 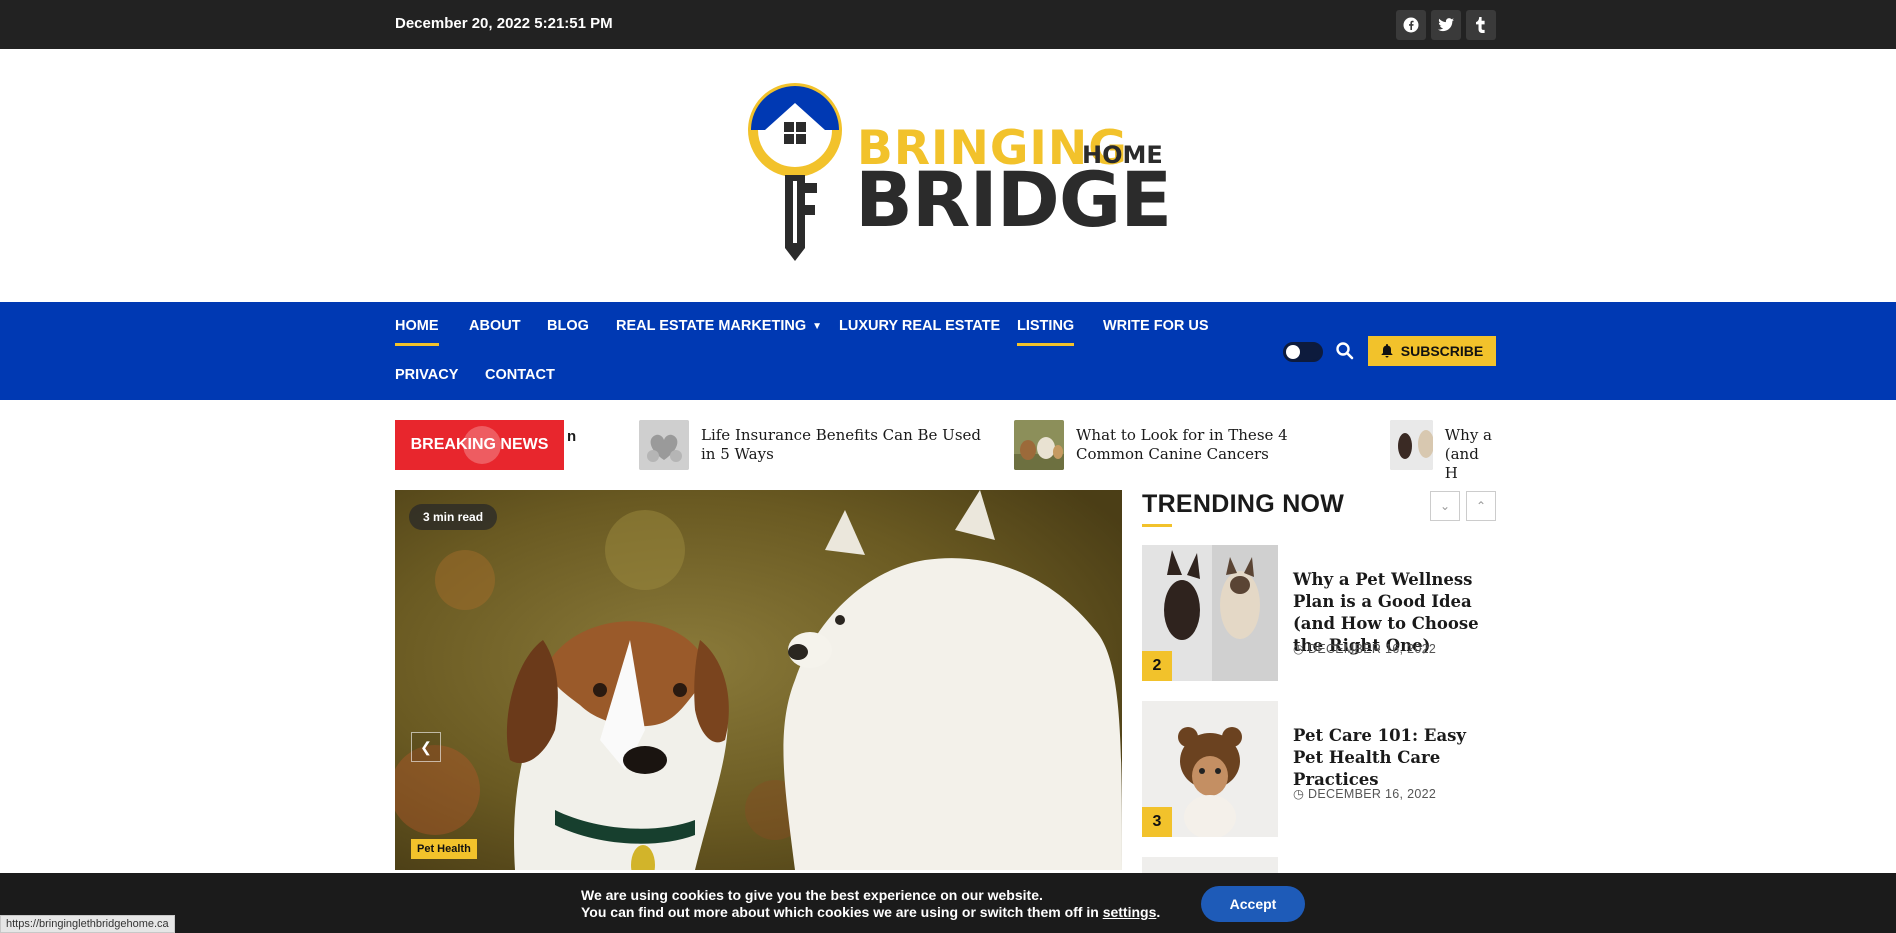 I want to click on nav-item-home: HOME, so click(x=417, y=332).